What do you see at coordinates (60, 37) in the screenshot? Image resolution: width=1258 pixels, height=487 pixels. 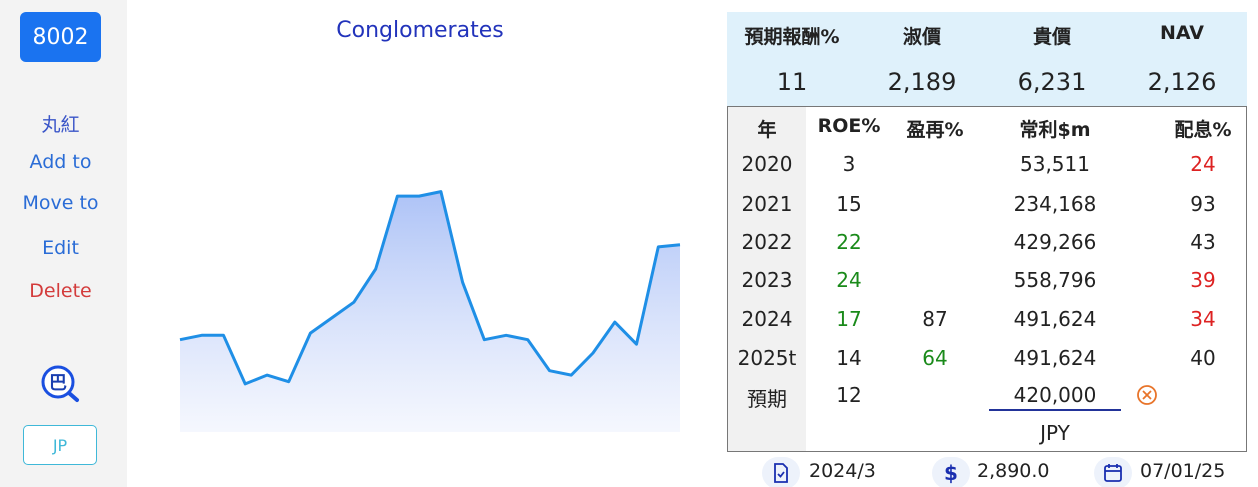 I see `stock-code-button: 8002` at bounding box center [60, 37].